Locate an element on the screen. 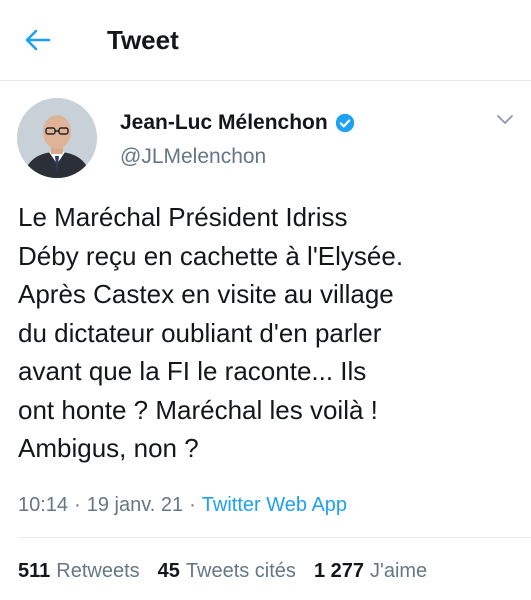  author-name: Jean-Luc Mélenchon is located at coordinates (237, 123).